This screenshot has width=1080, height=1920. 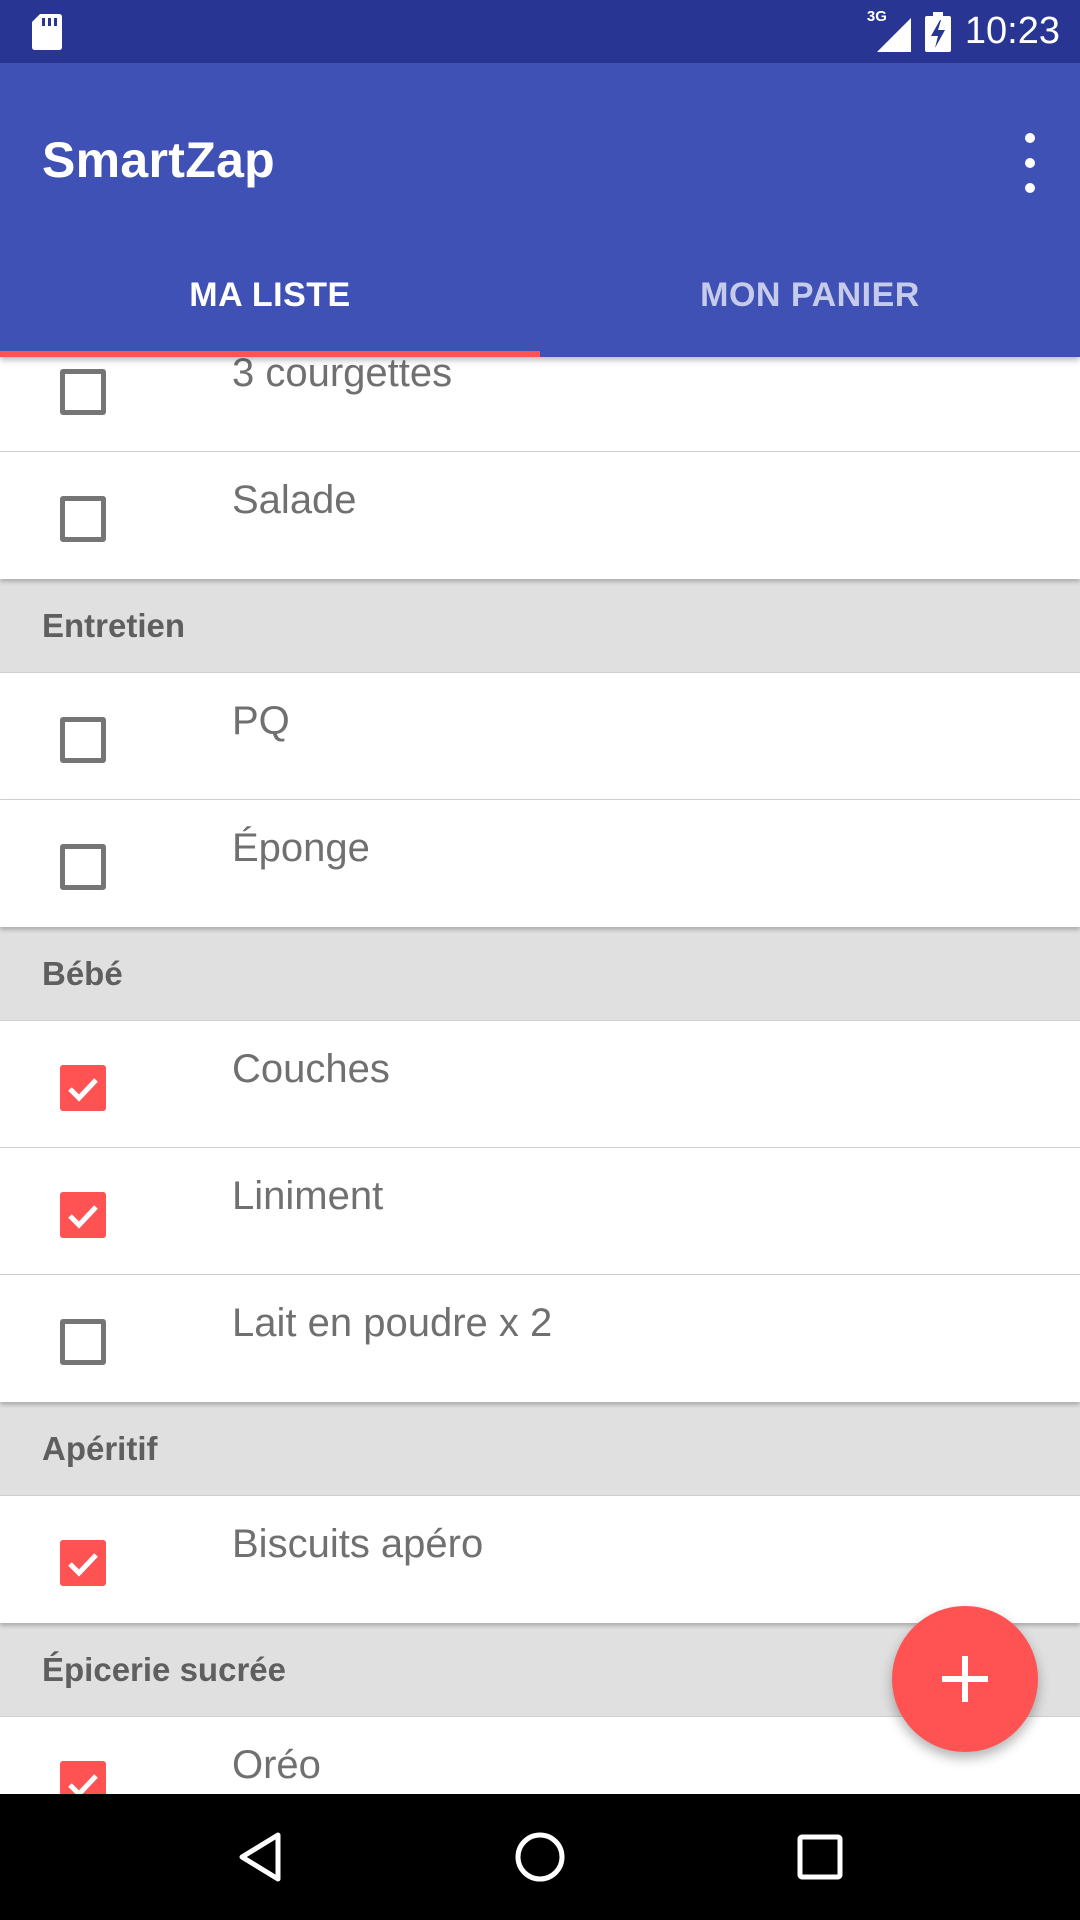 I want to click on item-label: Biscuits apéro, so click(x=358, y=1544).